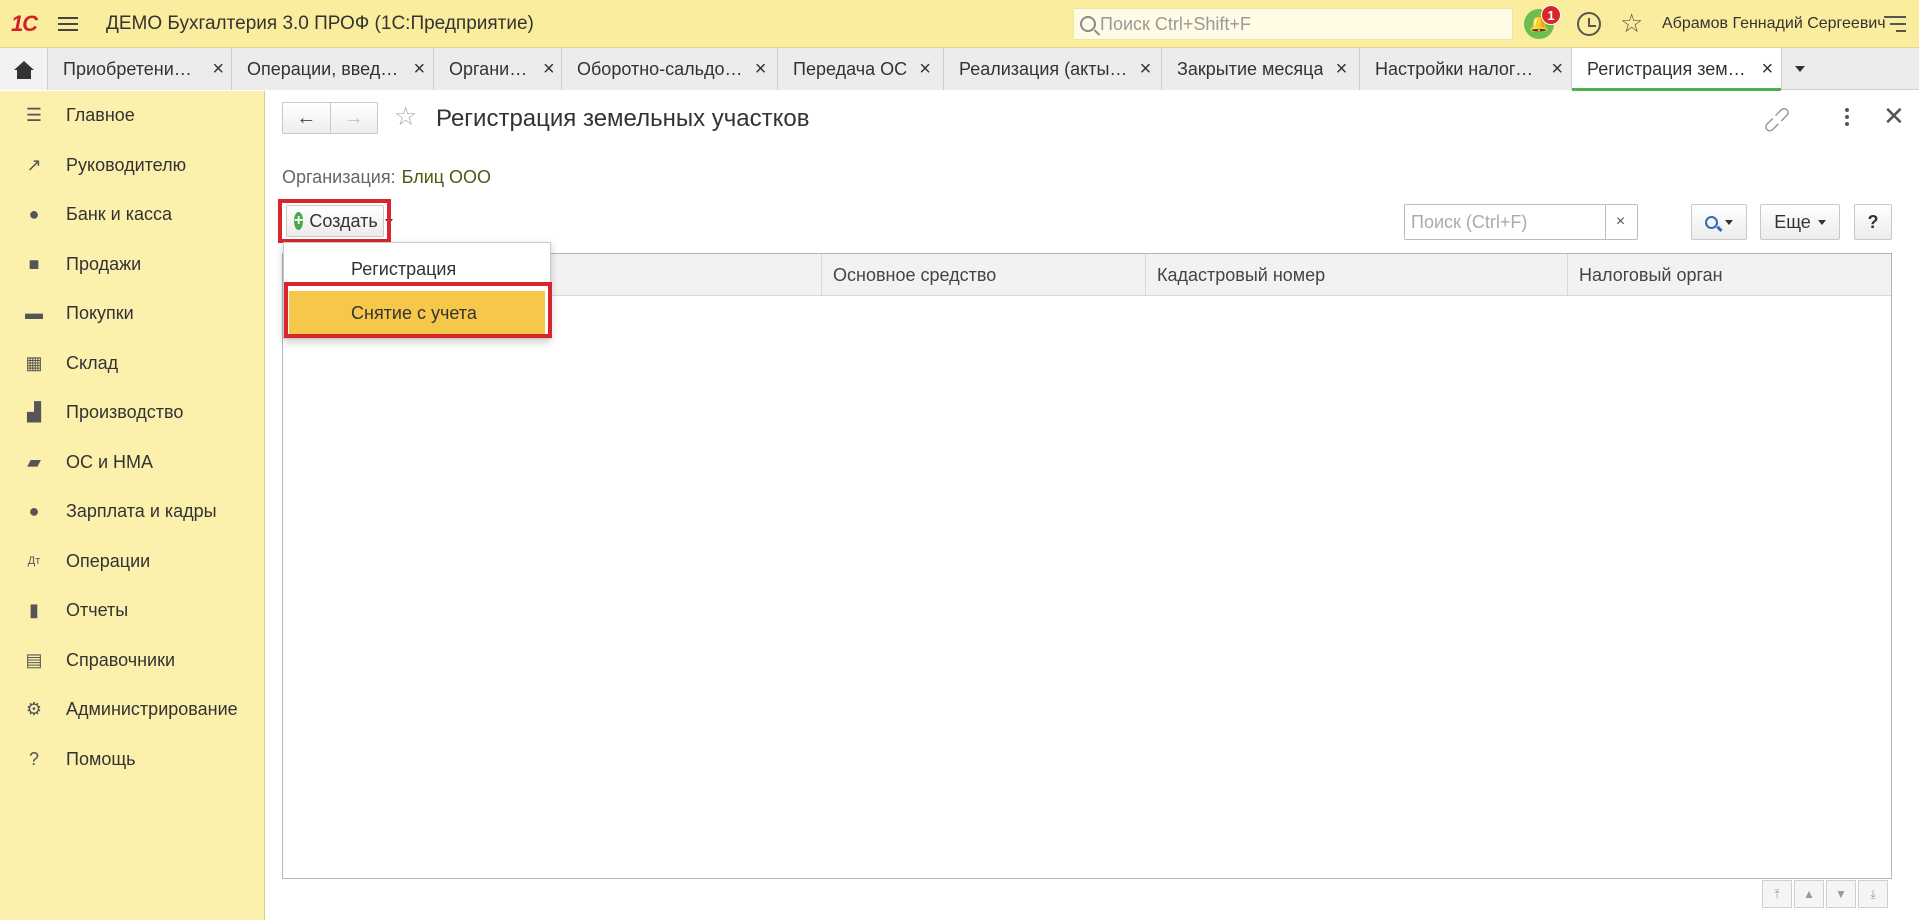 The image size is (1919, 920). Describe the element at coordinates (1620, 222) in the screenshot. I see `clear-search-icon: ×` at that location.